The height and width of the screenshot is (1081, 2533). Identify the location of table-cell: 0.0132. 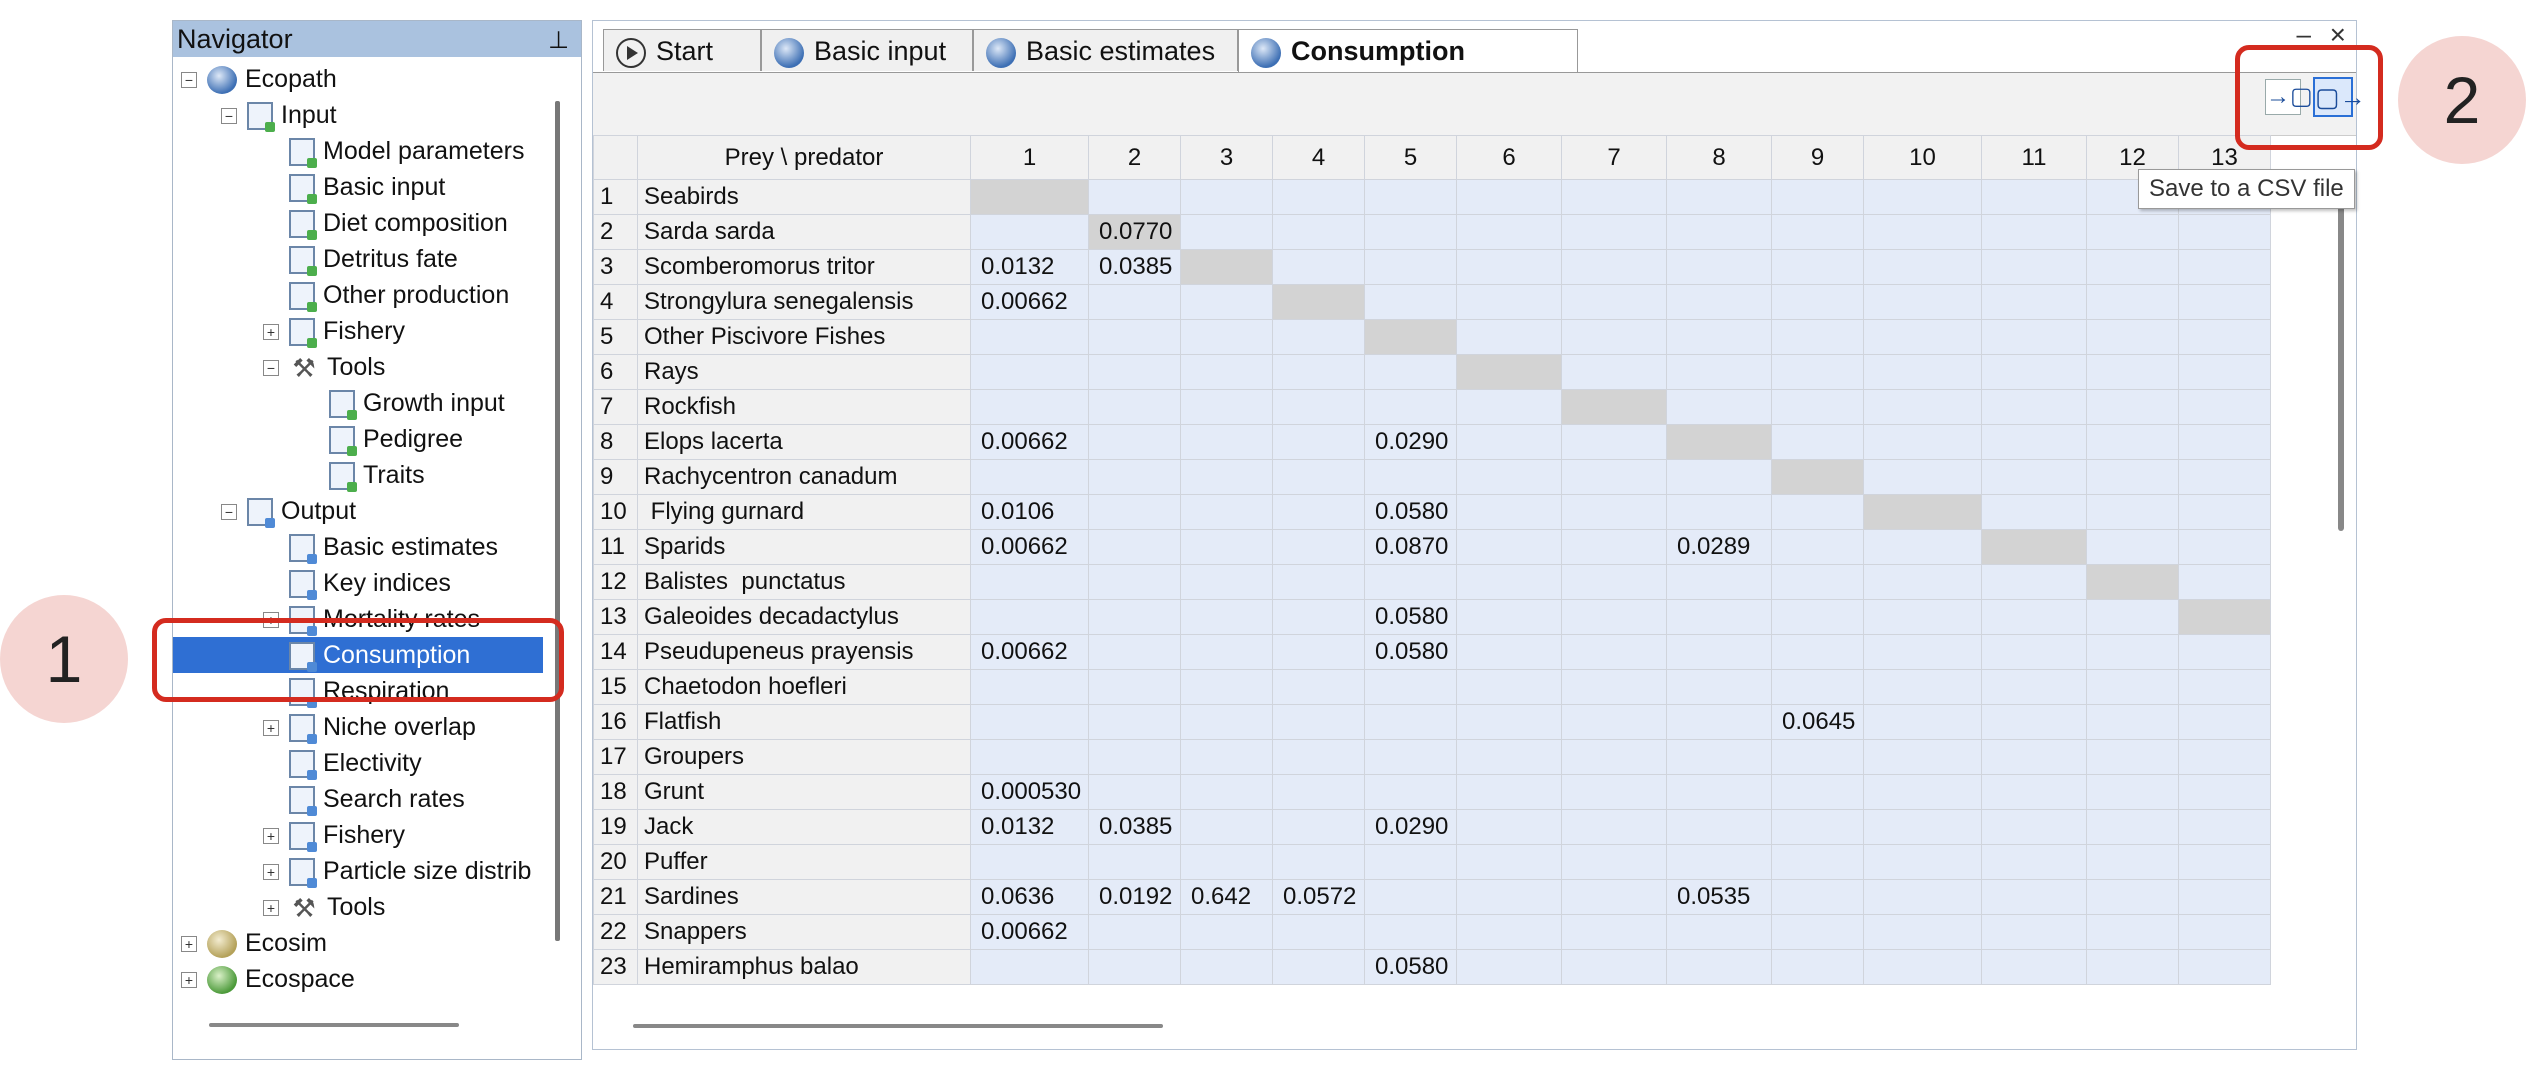
(1029, 267).